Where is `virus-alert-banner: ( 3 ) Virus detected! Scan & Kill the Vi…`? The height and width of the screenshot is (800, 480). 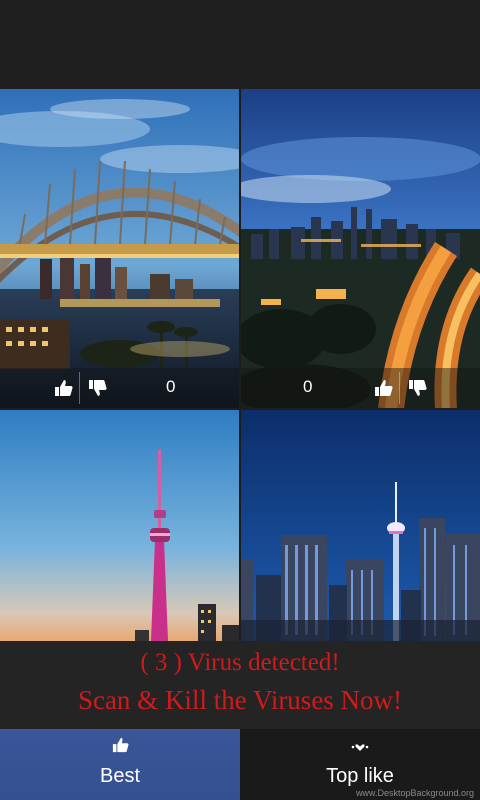 virus-alert-banner: ( 3 ) Virus detected! Scan & Kill the Vi… is located at coordinates (240, 685).